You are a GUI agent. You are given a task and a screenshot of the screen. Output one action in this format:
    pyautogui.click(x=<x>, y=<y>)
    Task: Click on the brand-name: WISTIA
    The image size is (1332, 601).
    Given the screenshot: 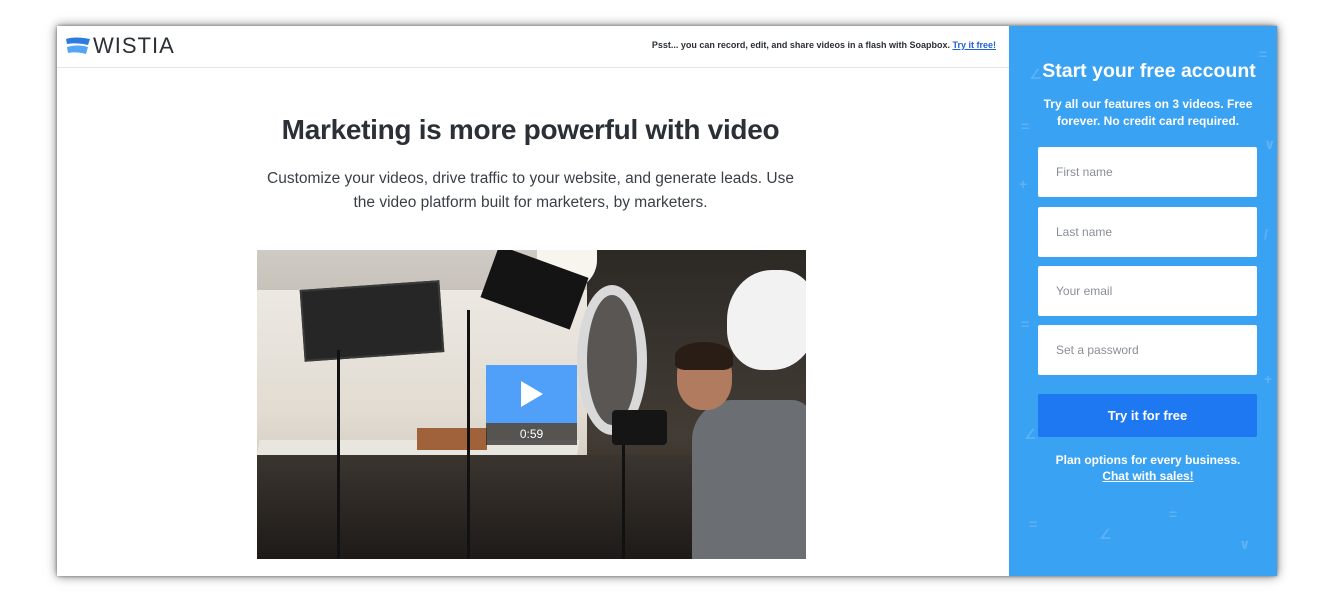 What is the action you would take?
    pyautogui.click(x=134, y=45)
    